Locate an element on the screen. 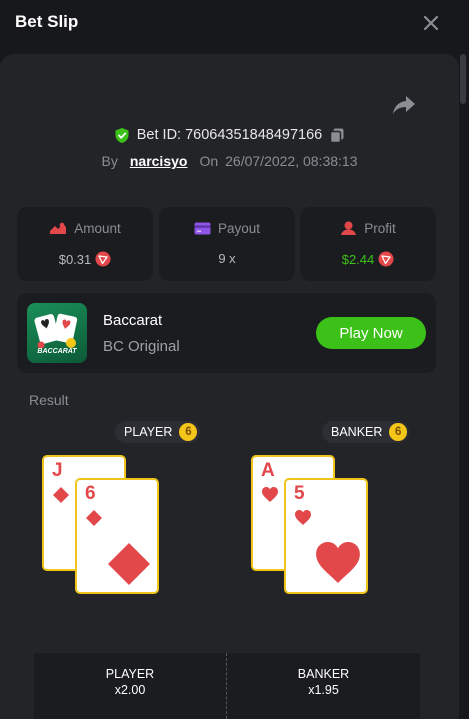 The width and height of the screenshot is (469, 719). stat-payout-value: 9 x is located at coordinates (227, 258).